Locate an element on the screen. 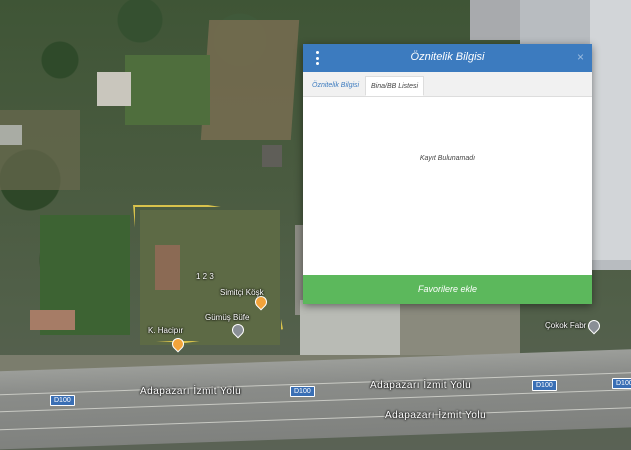  industrial-roof is located at coordinates (610, 130).